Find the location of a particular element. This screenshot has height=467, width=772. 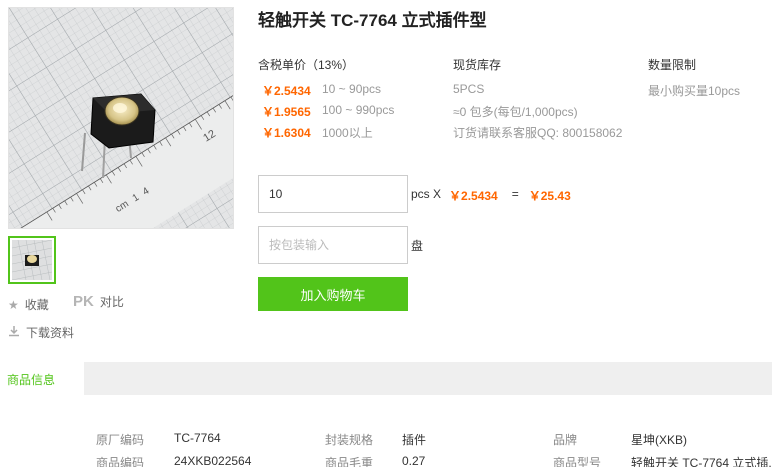

tier-price: ￥2.5434 is located at coordinates (286, 91).